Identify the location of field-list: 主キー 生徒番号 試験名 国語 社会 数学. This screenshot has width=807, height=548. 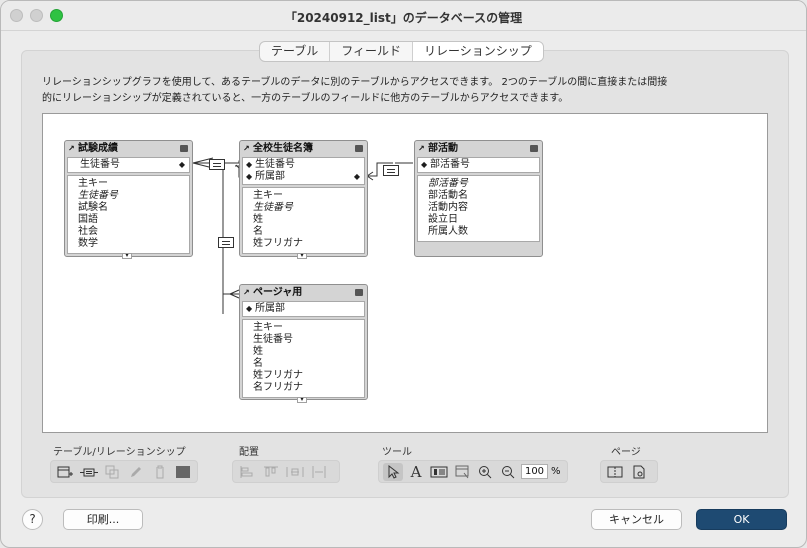
(128, 214).